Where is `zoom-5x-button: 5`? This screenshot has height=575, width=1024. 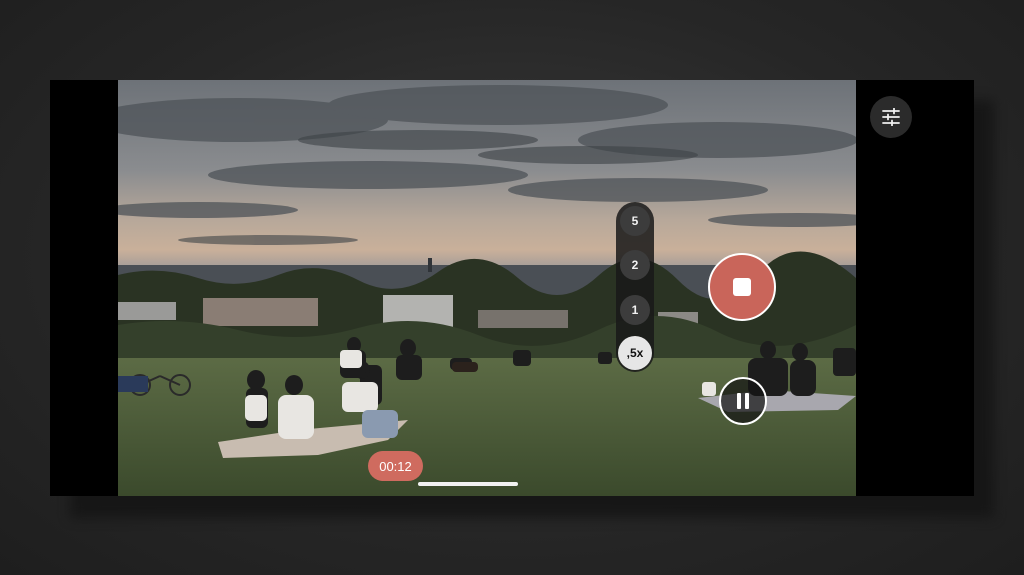
zoom-5x-button: 5 is located at coordinates (635, 221).